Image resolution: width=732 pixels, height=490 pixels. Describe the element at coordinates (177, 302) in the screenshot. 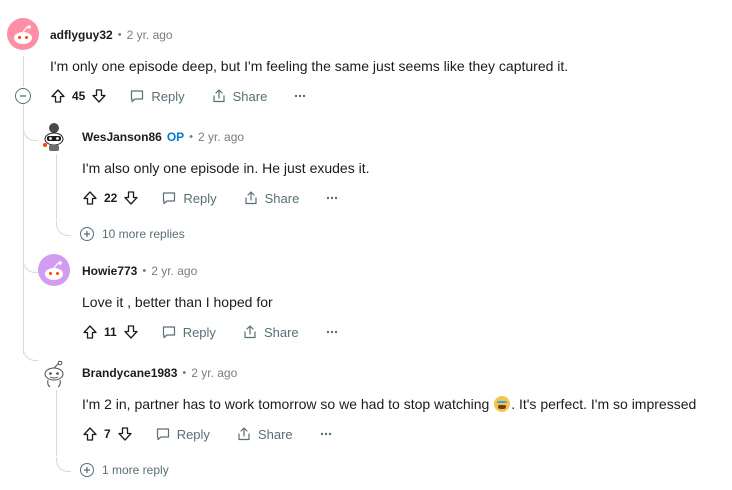

I see `comment-text: Love it , better than I hoped for` at that location.